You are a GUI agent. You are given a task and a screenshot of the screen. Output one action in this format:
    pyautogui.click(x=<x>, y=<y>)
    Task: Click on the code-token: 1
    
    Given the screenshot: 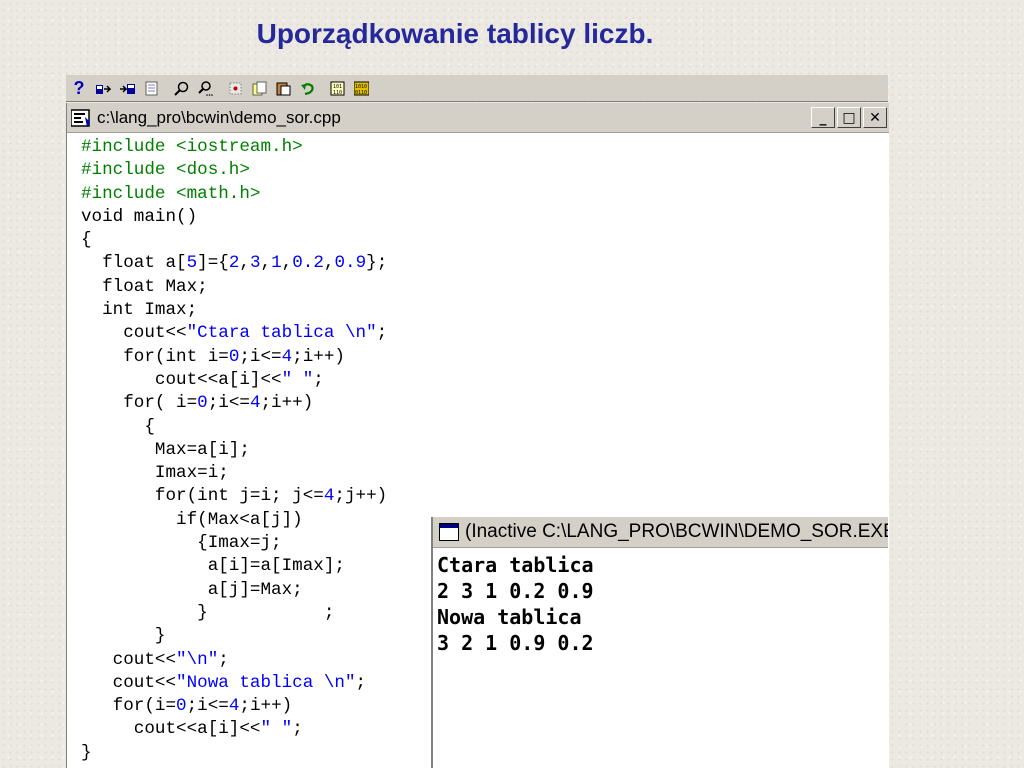 What is the action you would take?
    pyautogui.click(x=276, y=263)
    